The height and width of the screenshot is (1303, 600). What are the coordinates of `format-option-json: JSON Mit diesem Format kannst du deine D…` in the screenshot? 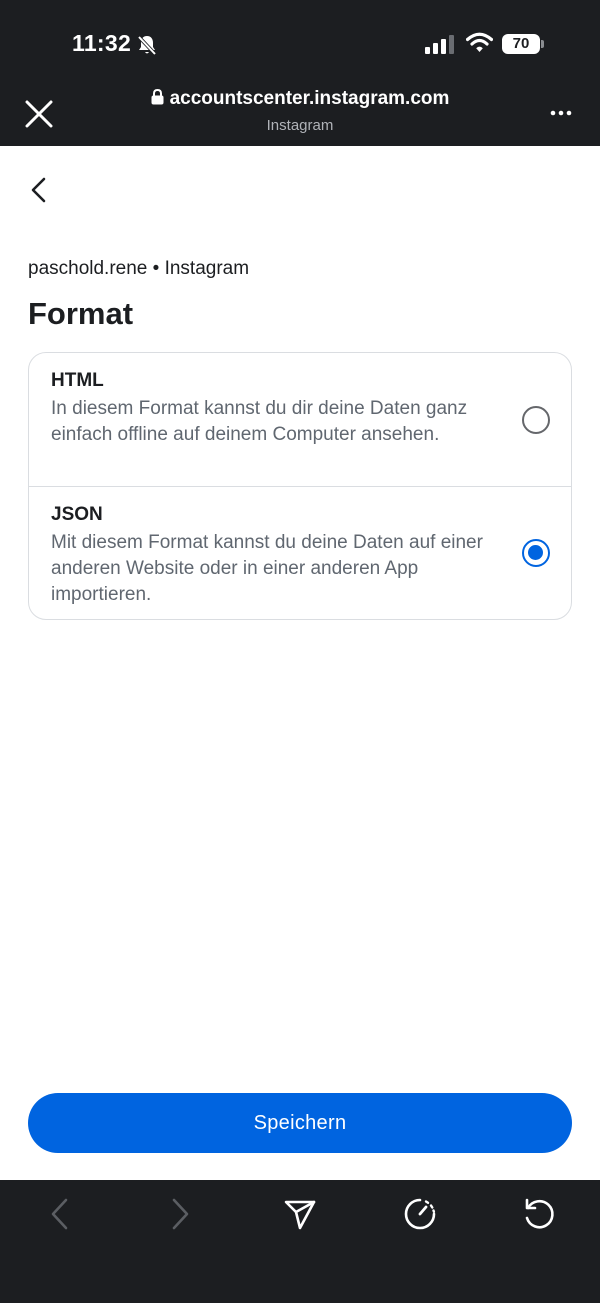 It's located at (300, 553).